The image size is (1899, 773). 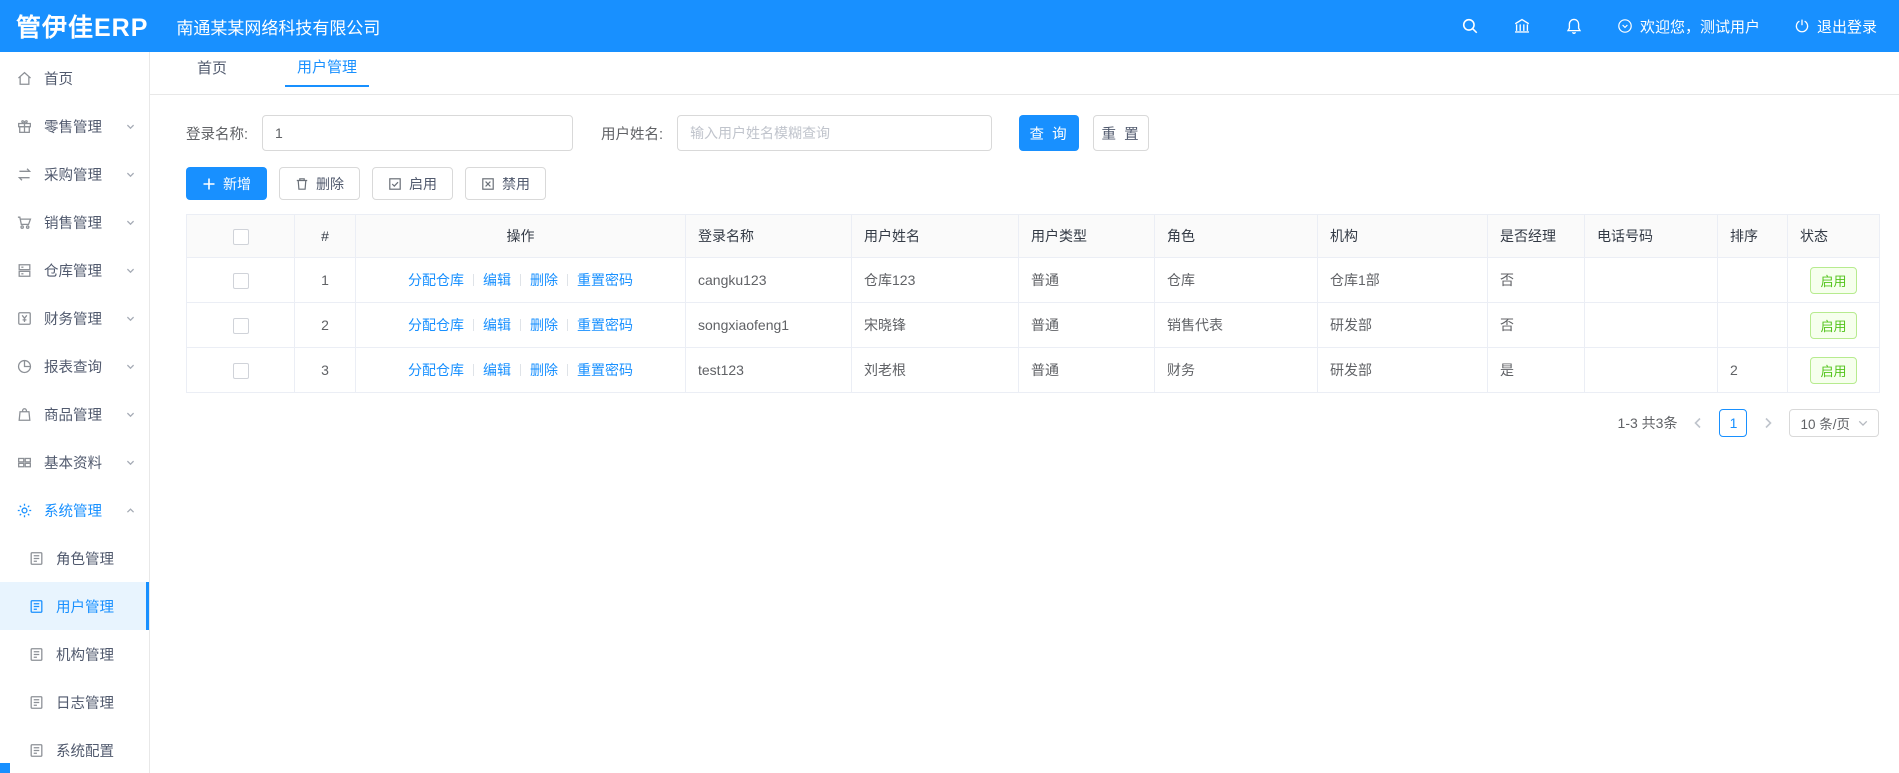 What do you see at coordinates (1651, 325) in the screenshot?
I see `cell-phone` at bounding box center [1651, 325].